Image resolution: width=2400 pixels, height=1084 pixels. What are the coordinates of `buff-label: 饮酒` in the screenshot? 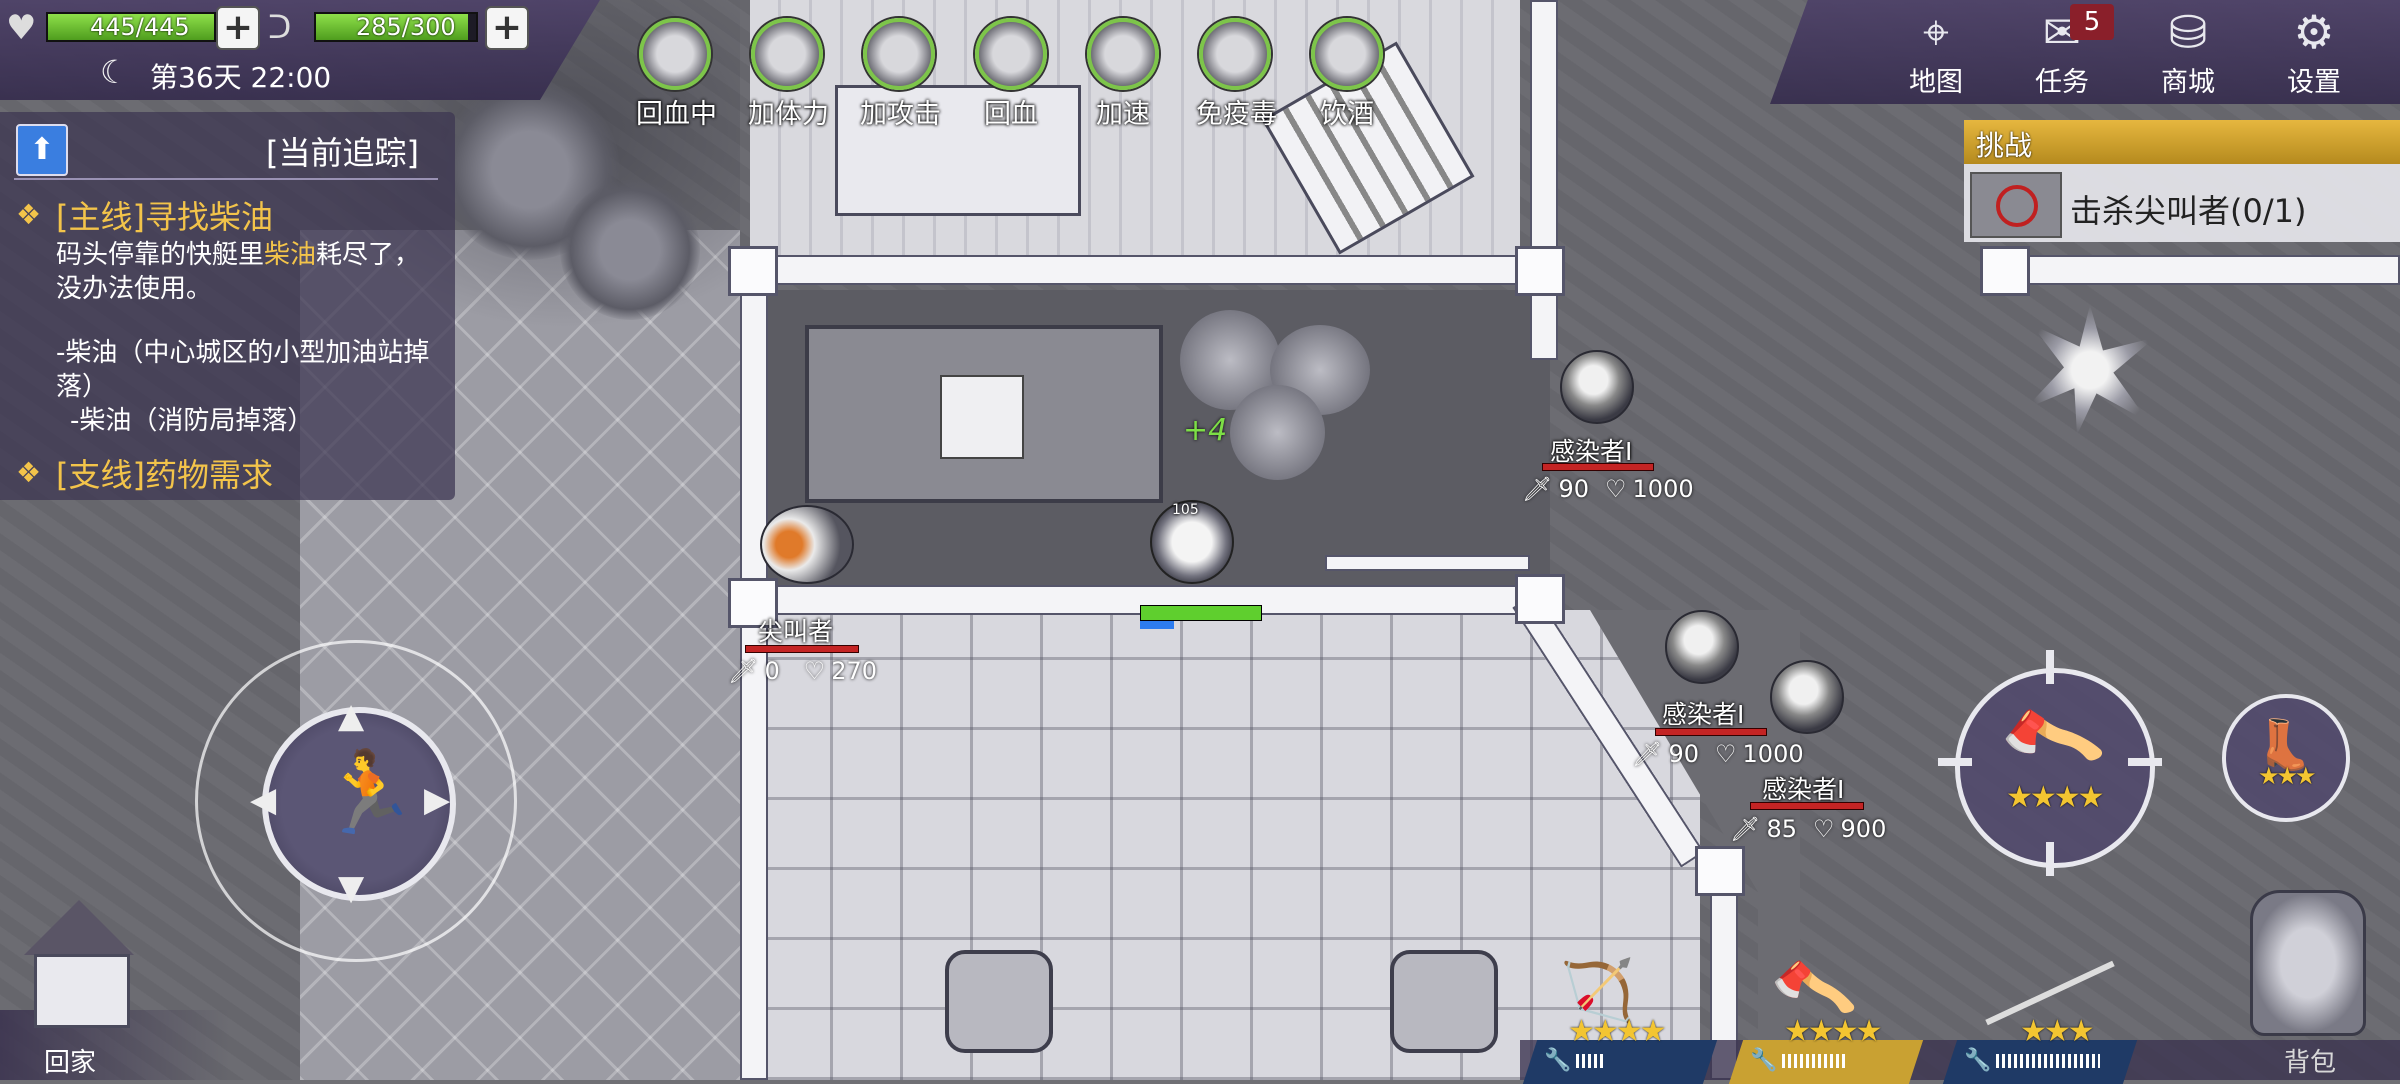 It's located at (1347, 114).